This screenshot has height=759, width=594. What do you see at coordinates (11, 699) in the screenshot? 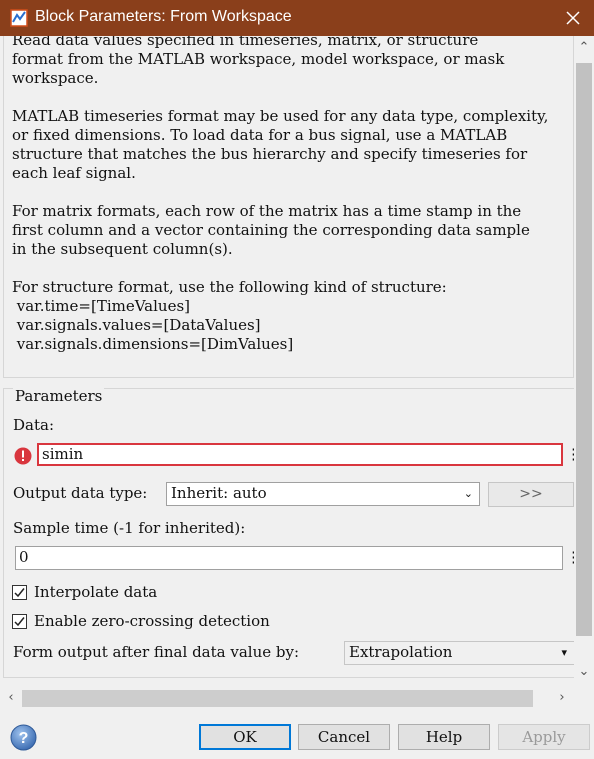
I see `scroll-left-arrow: ‹` at bounding box center [11, 699].